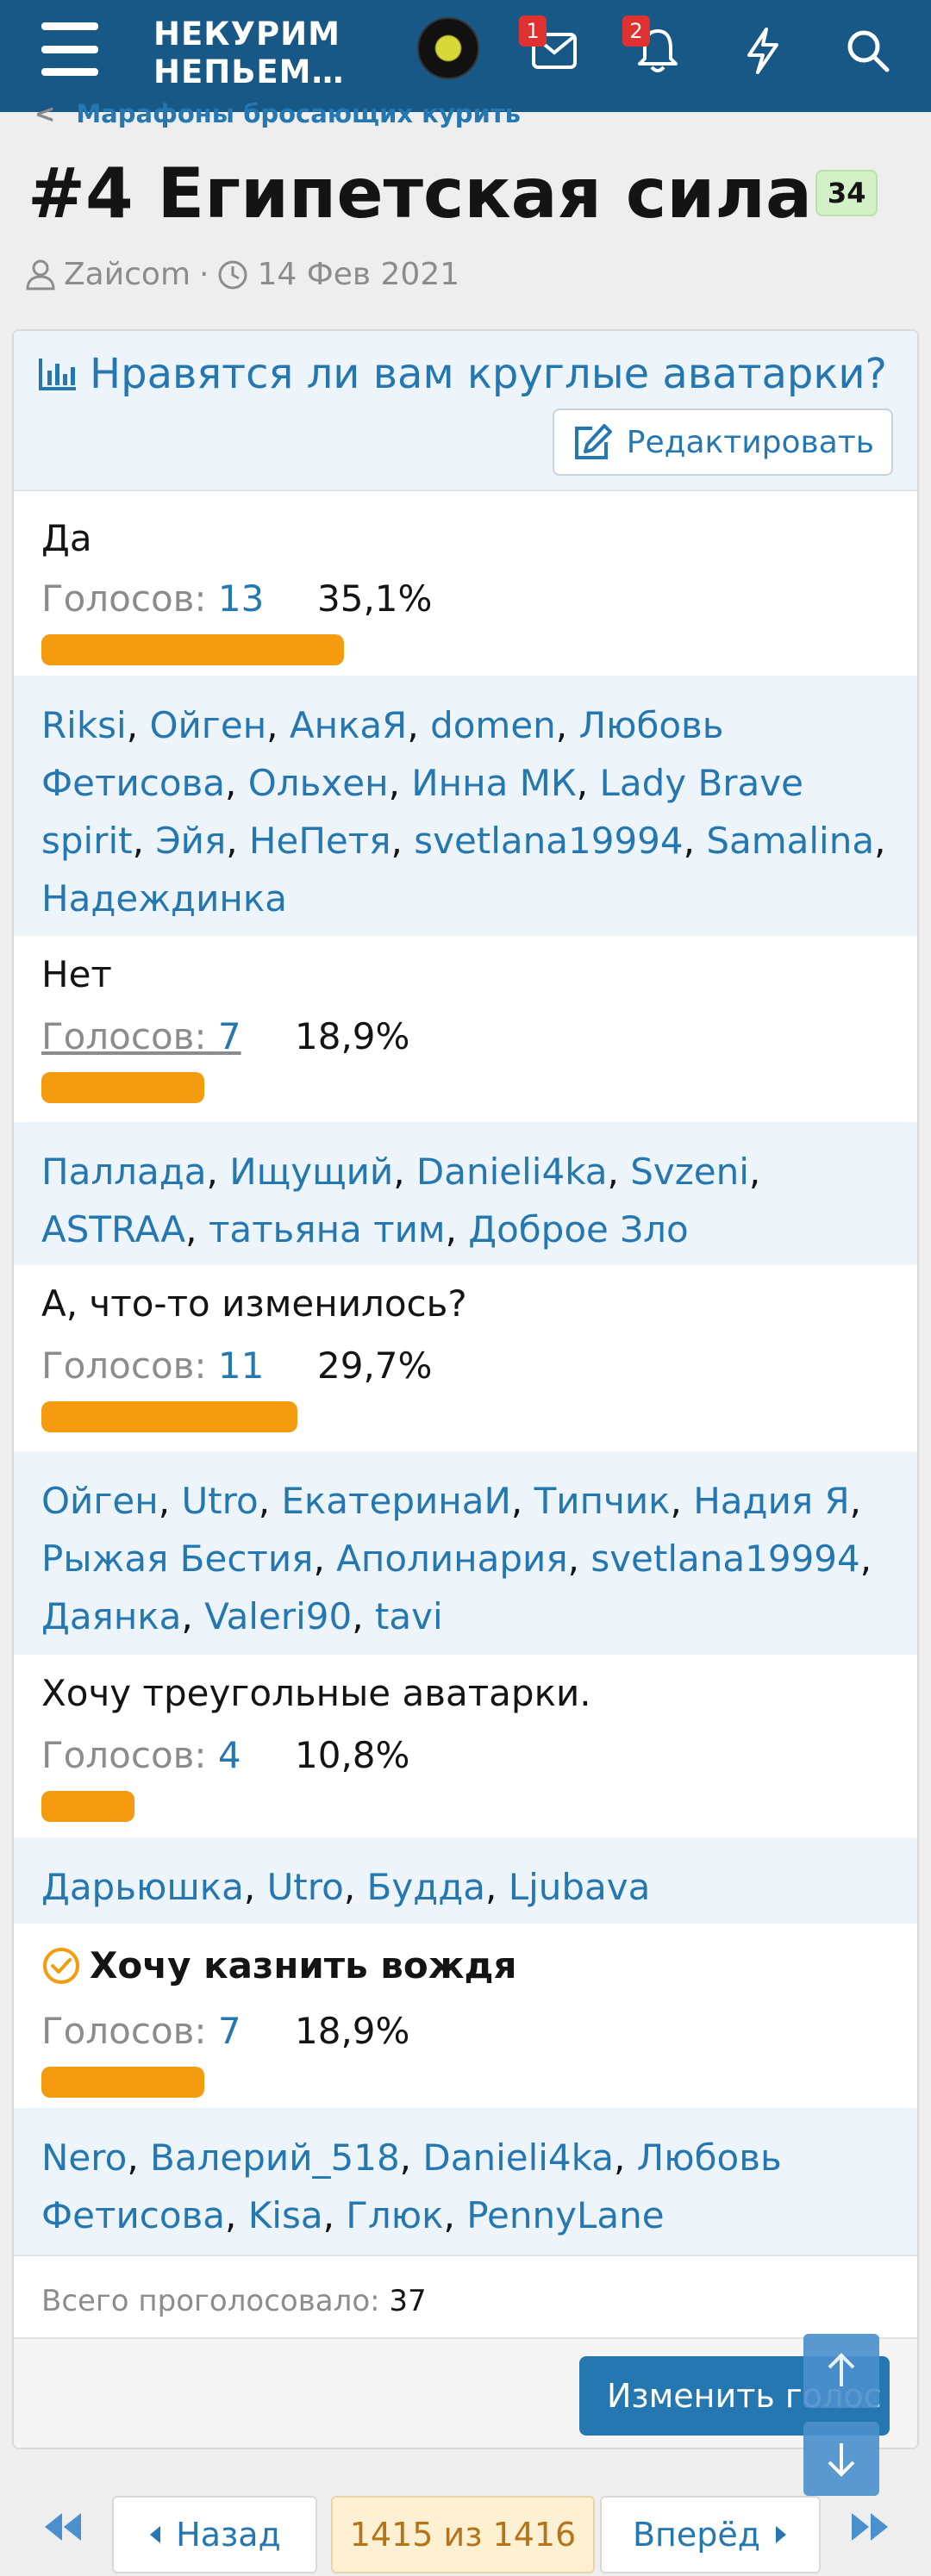  I want to click on alerts-badge: 2, so click(636, 31).